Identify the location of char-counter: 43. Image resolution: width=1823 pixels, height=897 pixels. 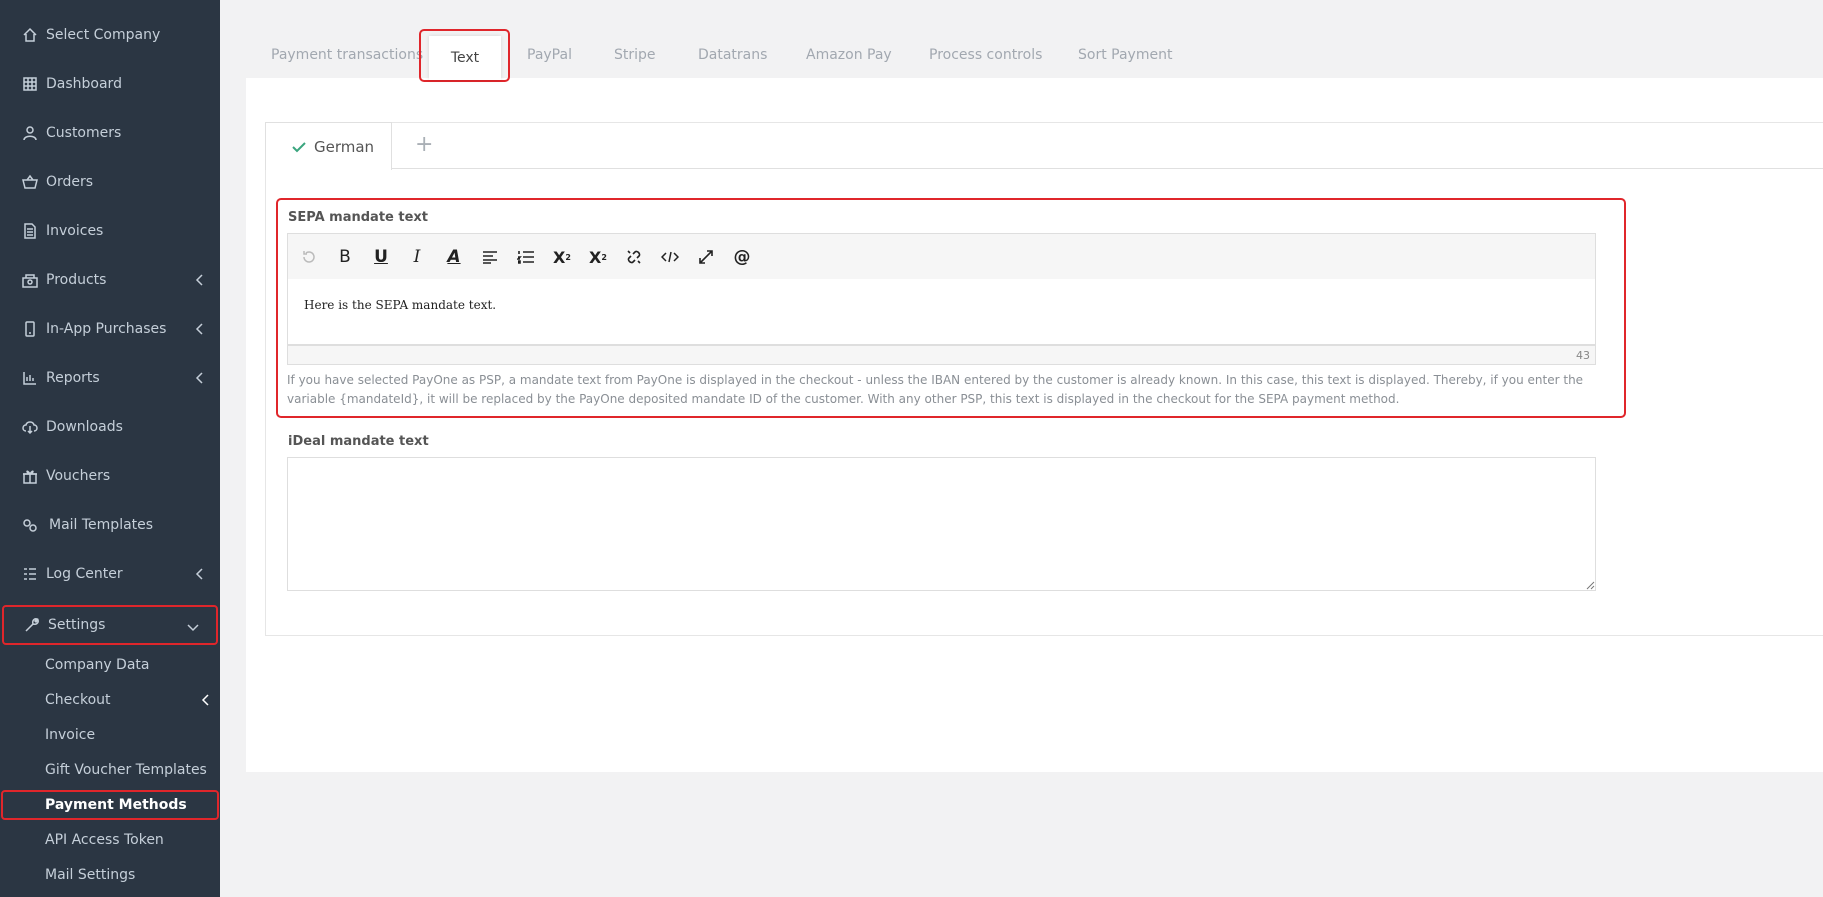
(1583, 355).